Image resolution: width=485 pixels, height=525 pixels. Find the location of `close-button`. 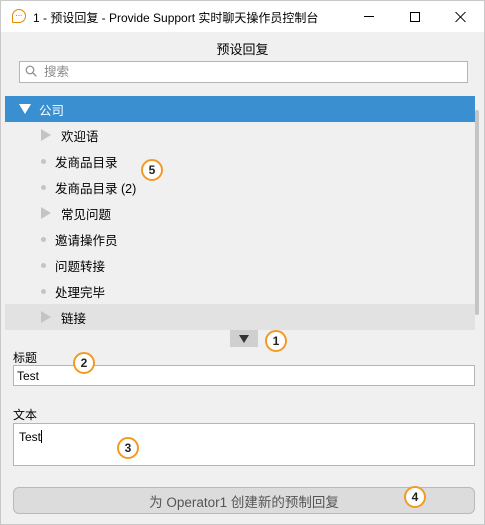

close-button is located at coordinates (461, 16).